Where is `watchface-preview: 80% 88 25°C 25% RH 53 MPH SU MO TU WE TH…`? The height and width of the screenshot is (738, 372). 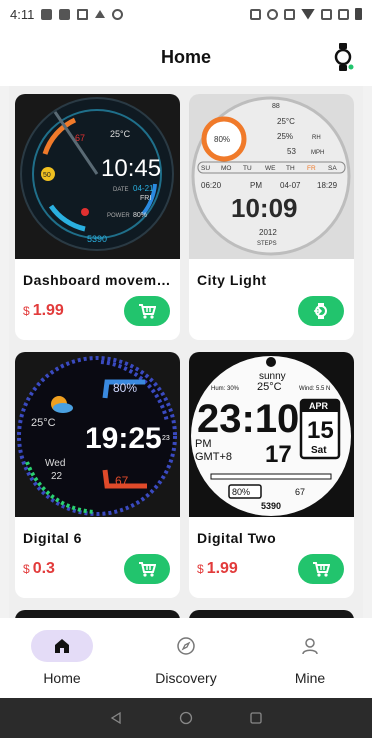 watchface-preview: 80% 88 25°C 25% RH 53 MPH SU MO TU WE TH… is located at coordinates (271, 176).